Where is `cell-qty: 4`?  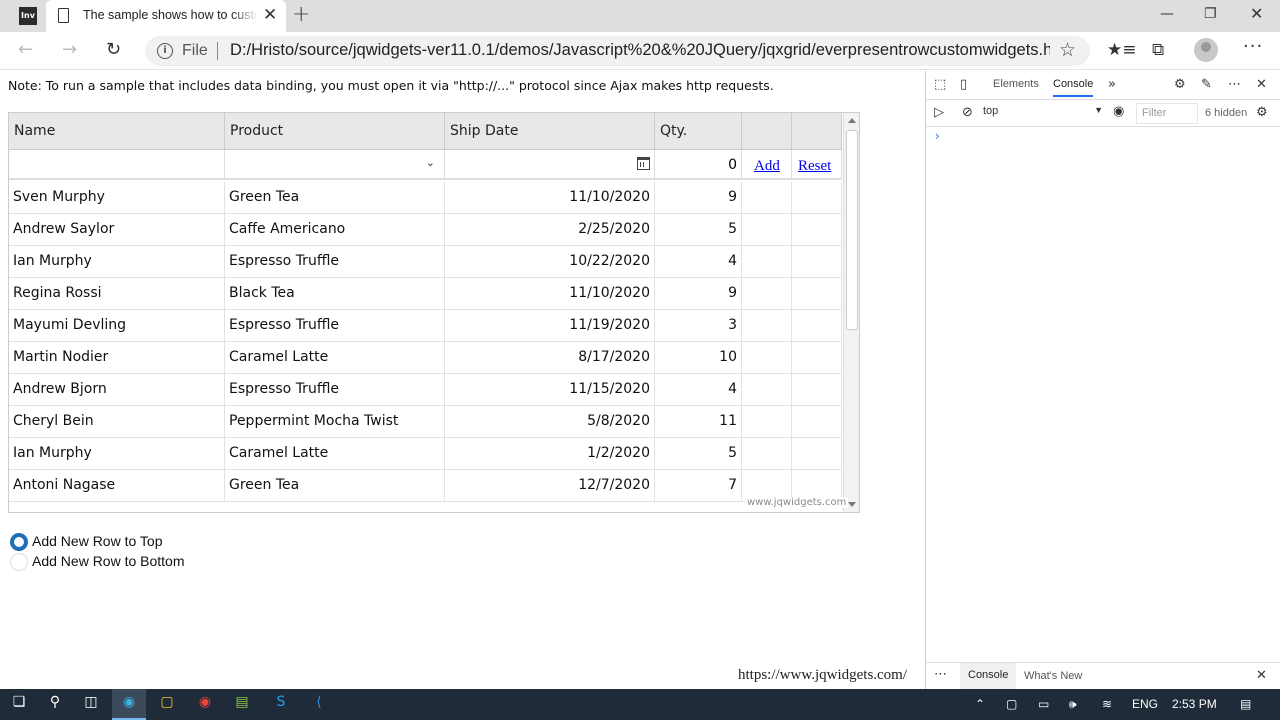 cell-qty: 4 is located at coordinates (698, 262).